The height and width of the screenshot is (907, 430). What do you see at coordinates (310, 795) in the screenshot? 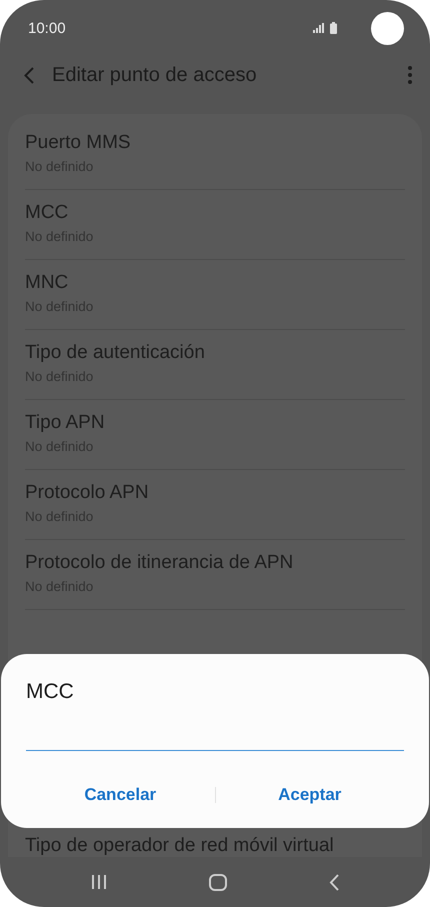
I see `dialog-button: Aceptar` at bounding box center [310, 795].